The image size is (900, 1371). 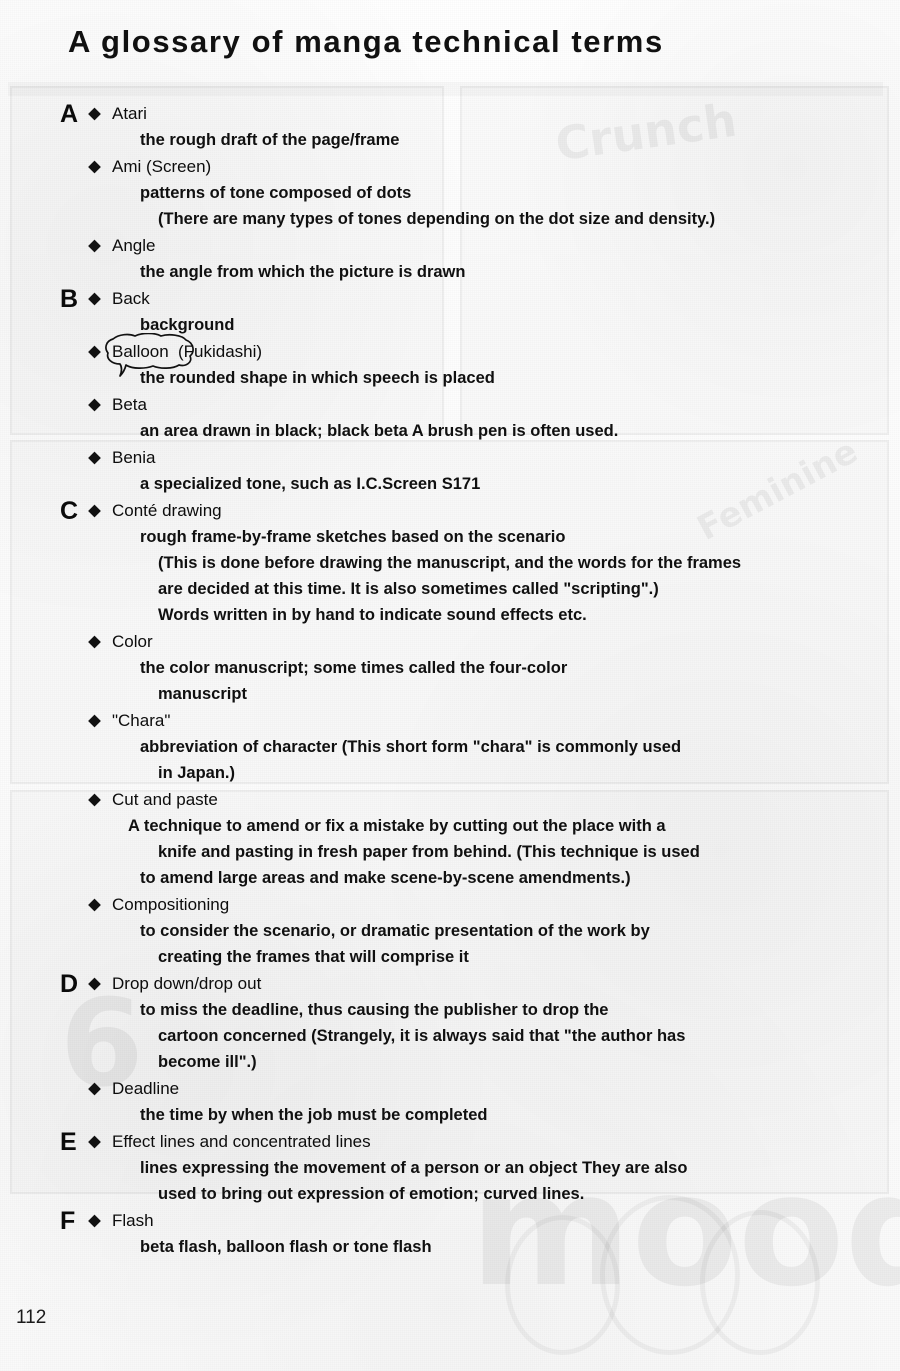 I want to click on term-line: Atari, so click(x=450, y=113).